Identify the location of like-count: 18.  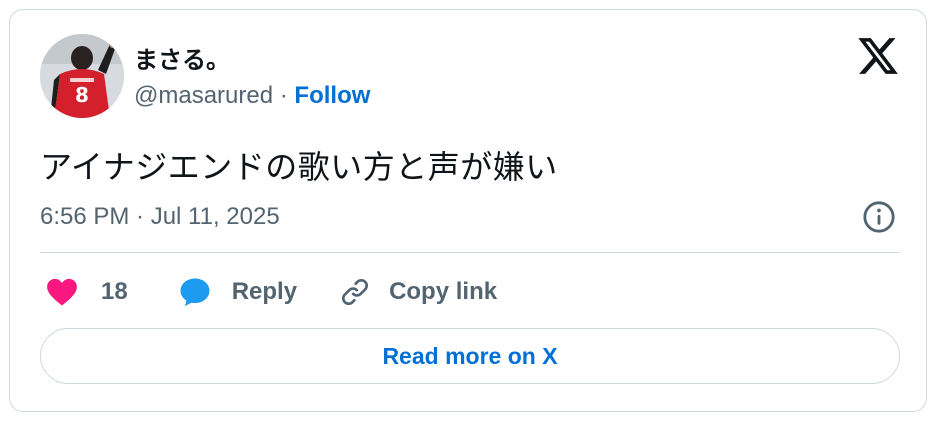
(114, 291).